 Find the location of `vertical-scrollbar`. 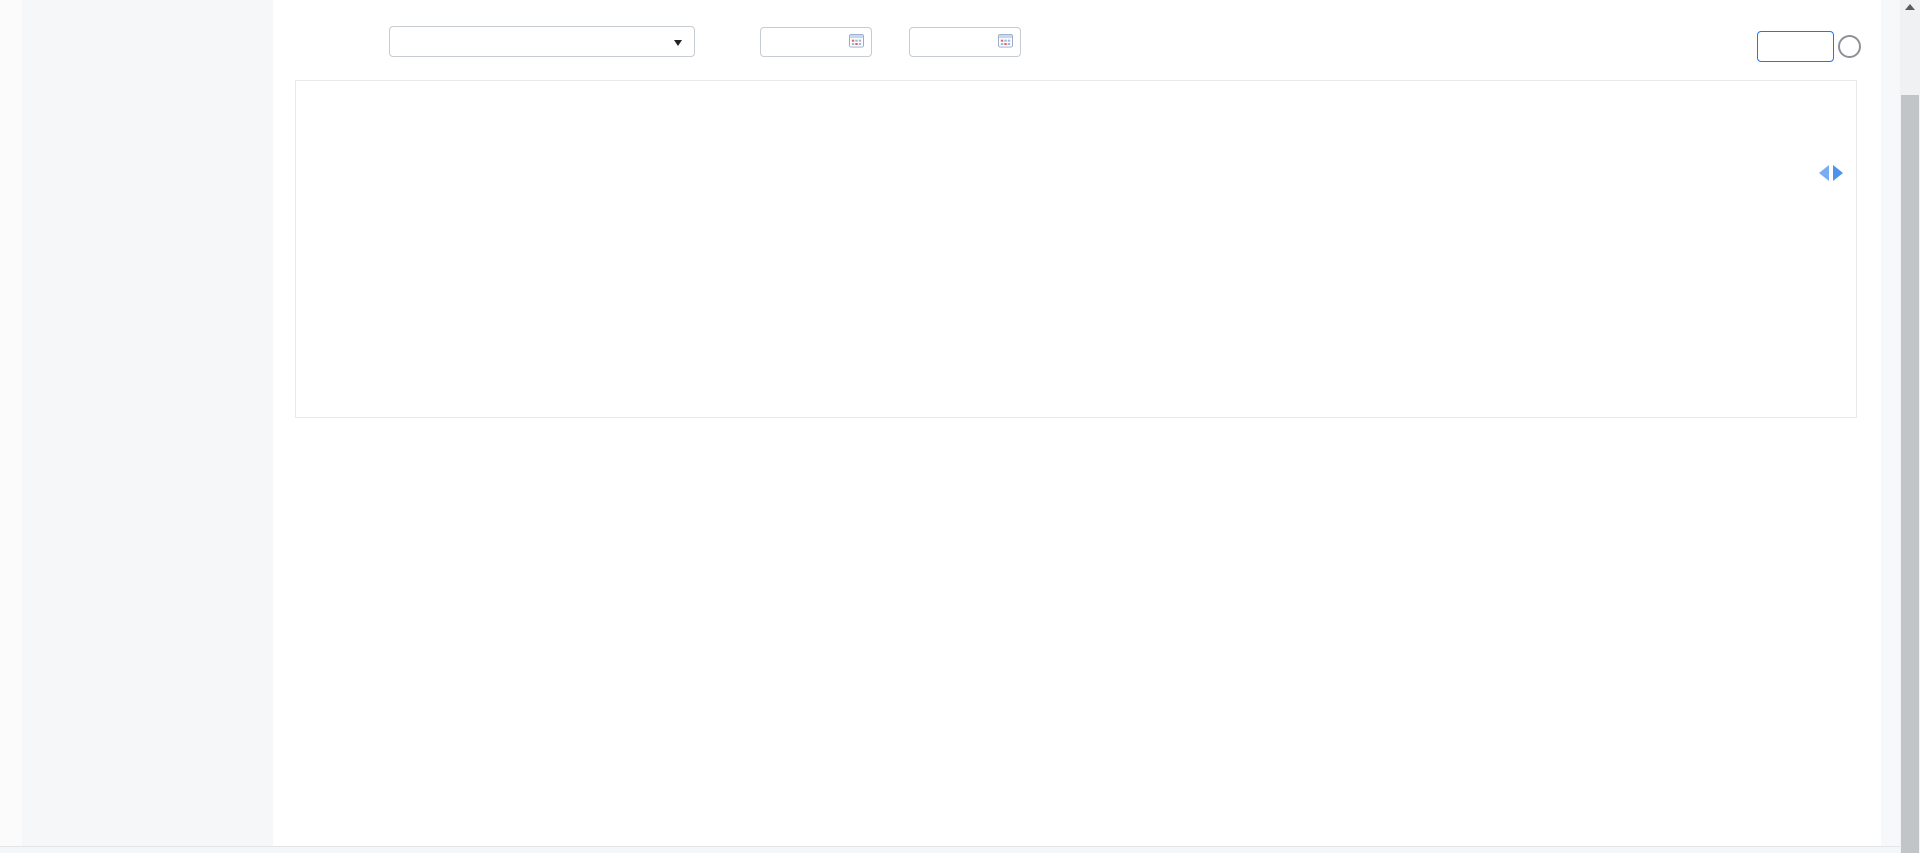

vertical-scrollbar is located at coordinates (1910, 426).